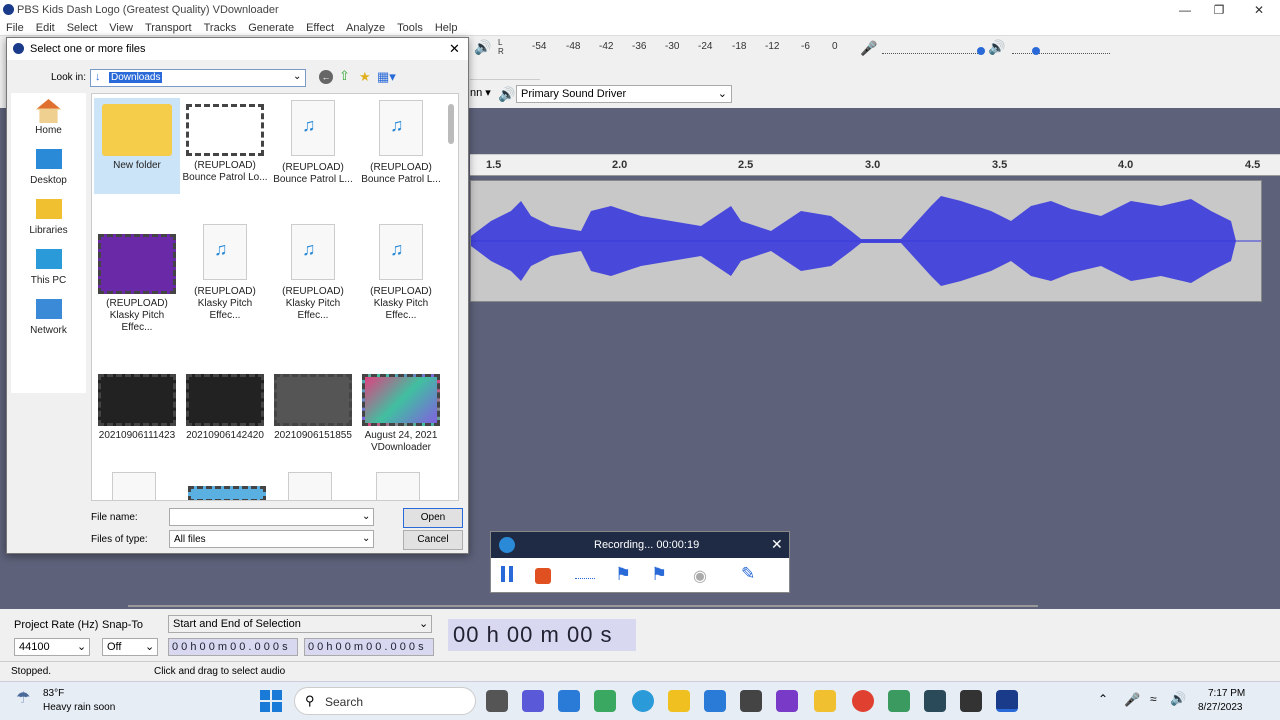  What do you see at coordinates (48, 117) in the screenshot?
I see `place-home: Home` at bounding box center [48, 117].